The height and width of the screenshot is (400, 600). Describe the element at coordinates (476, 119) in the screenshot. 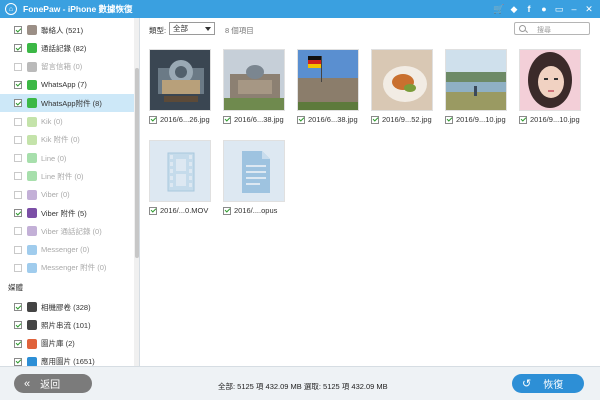

I see `file-caption: 2016/9...10.jpg` at that location.